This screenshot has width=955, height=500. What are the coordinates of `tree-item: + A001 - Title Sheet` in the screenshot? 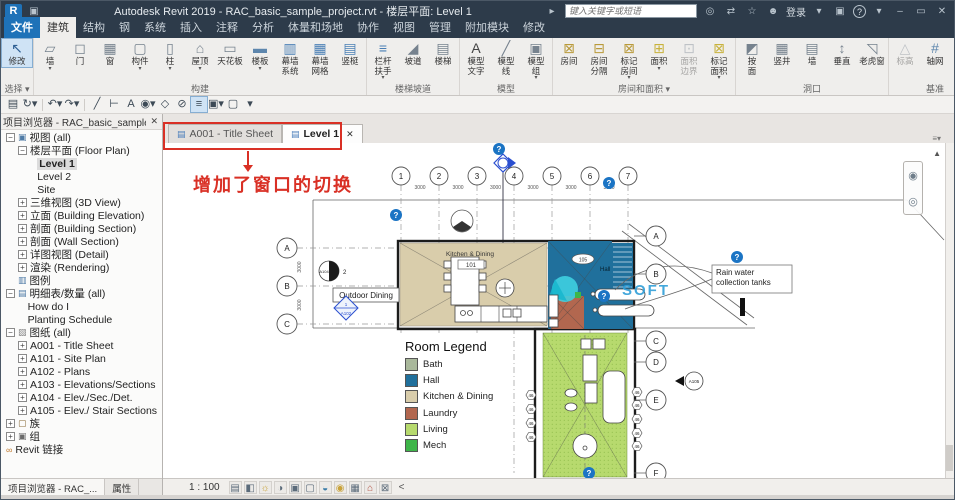 It's located at (81, 345).